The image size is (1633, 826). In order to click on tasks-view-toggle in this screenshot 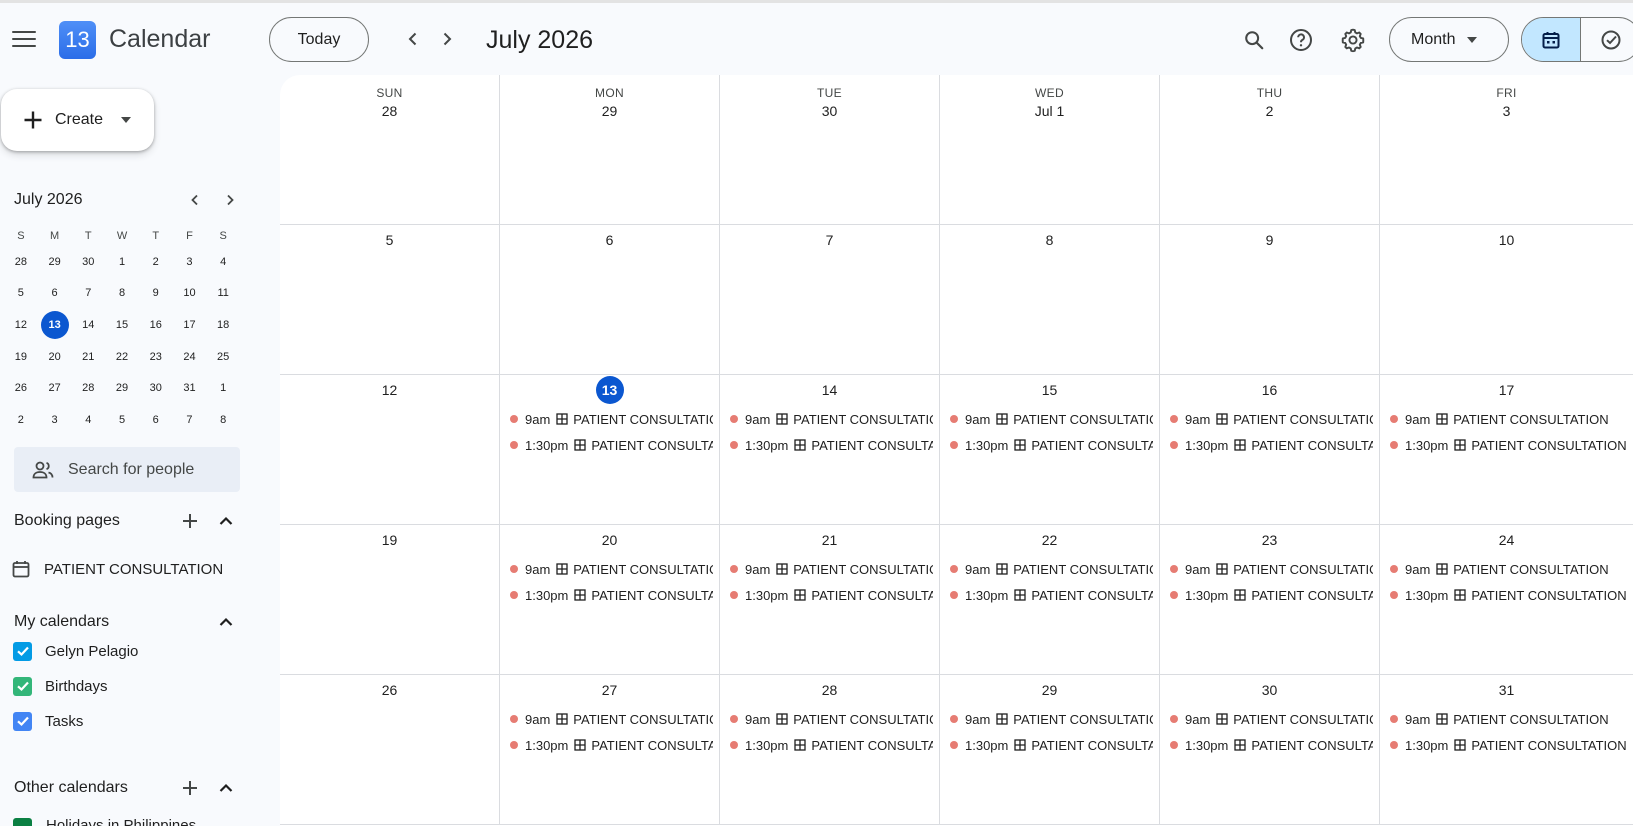, I will do `click(1607, 39)`.